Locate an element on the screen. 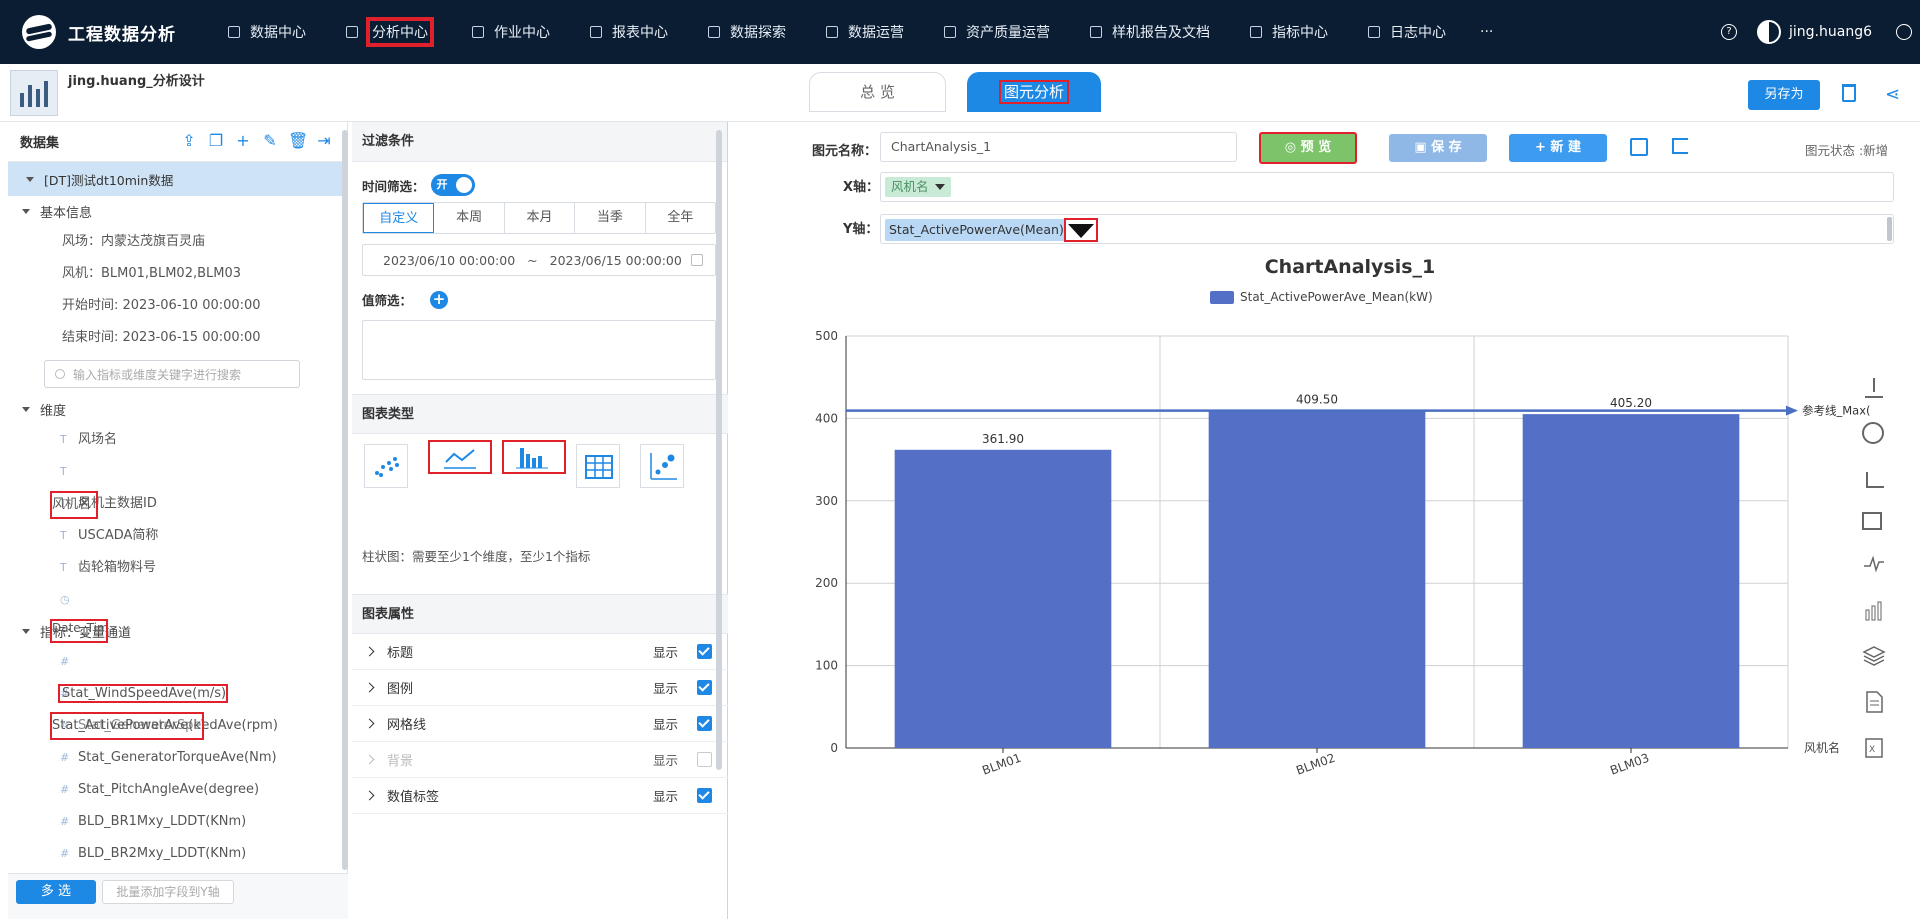  metric-item: #Stat_WindSpeedAve(m/s) is located at coordinates (177, 694).